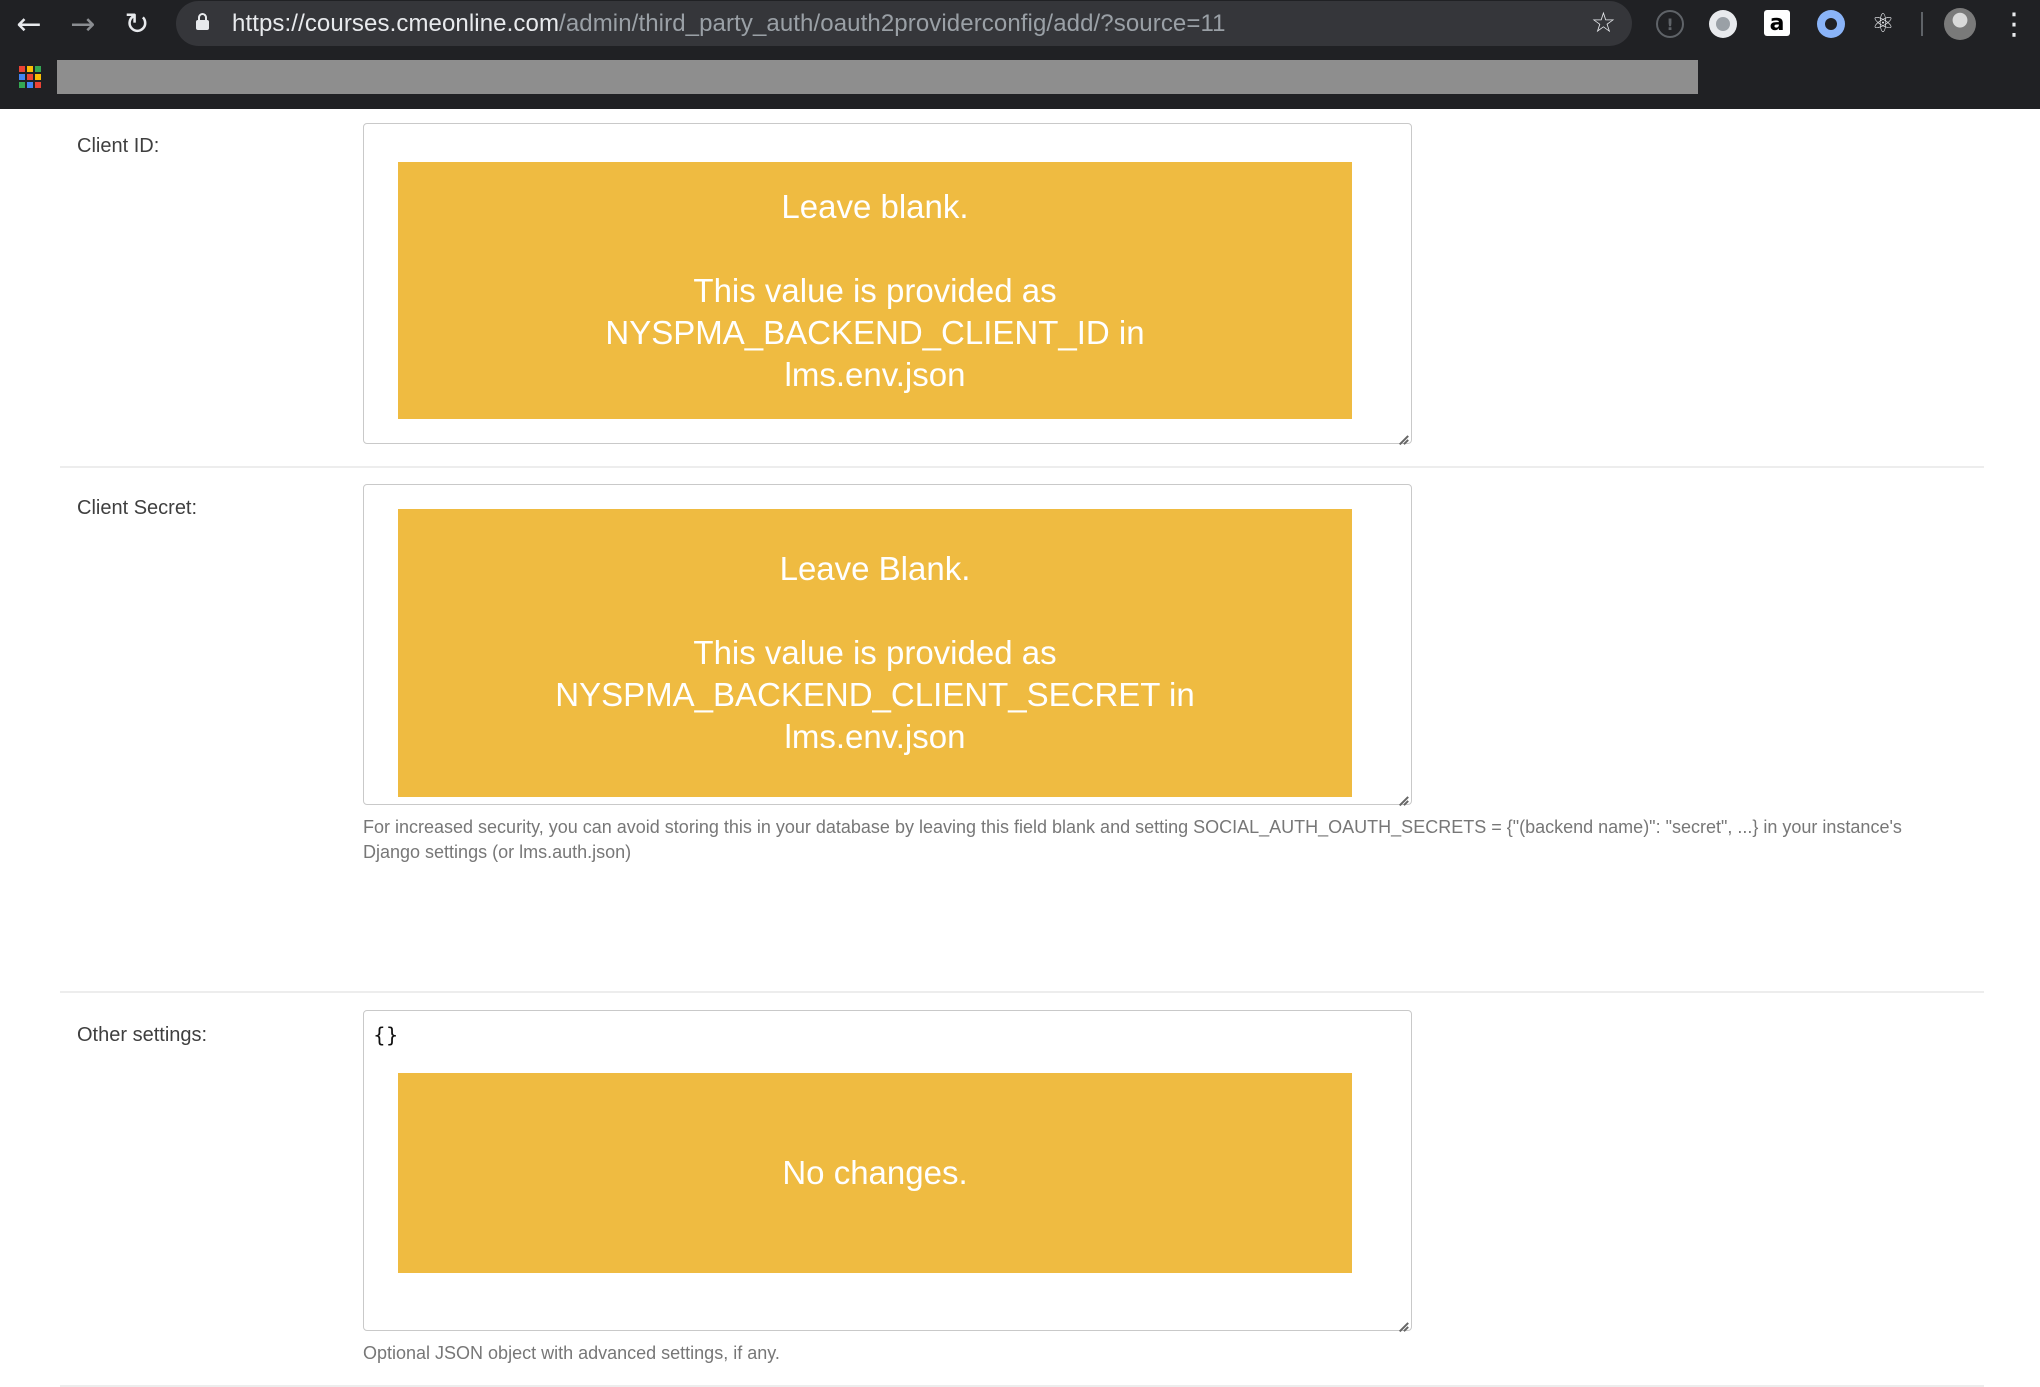 The image size is (2040, 1387). What do you see at coordinates (1883, 24) in the screenshot?
I see `atom-icon: ⚛` at bounding box center [1883, 24].